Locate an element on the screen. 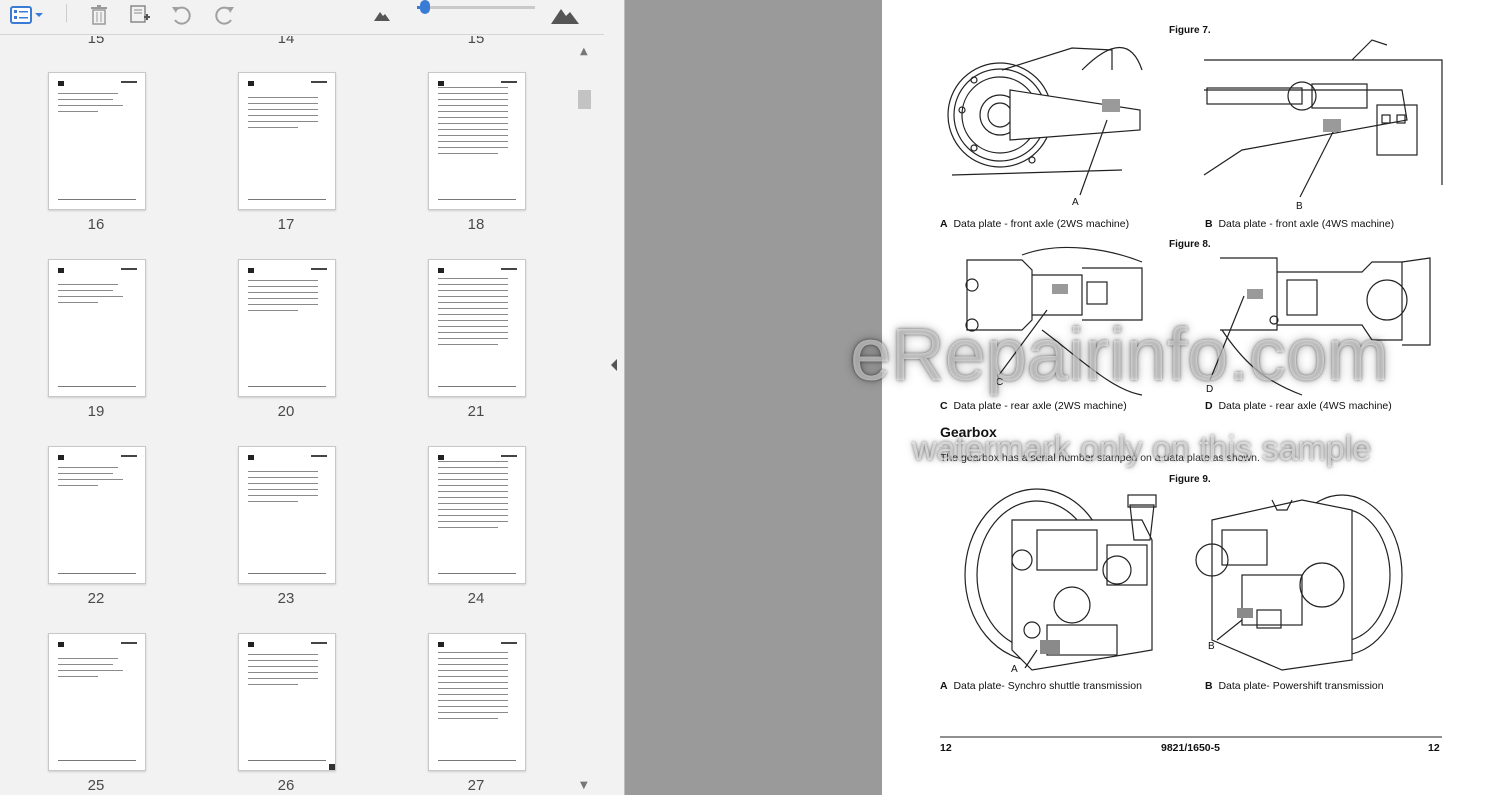 The image size is (1488, 795). data-plate-rear-axle-2ws is located at coordinates (1060, 289).